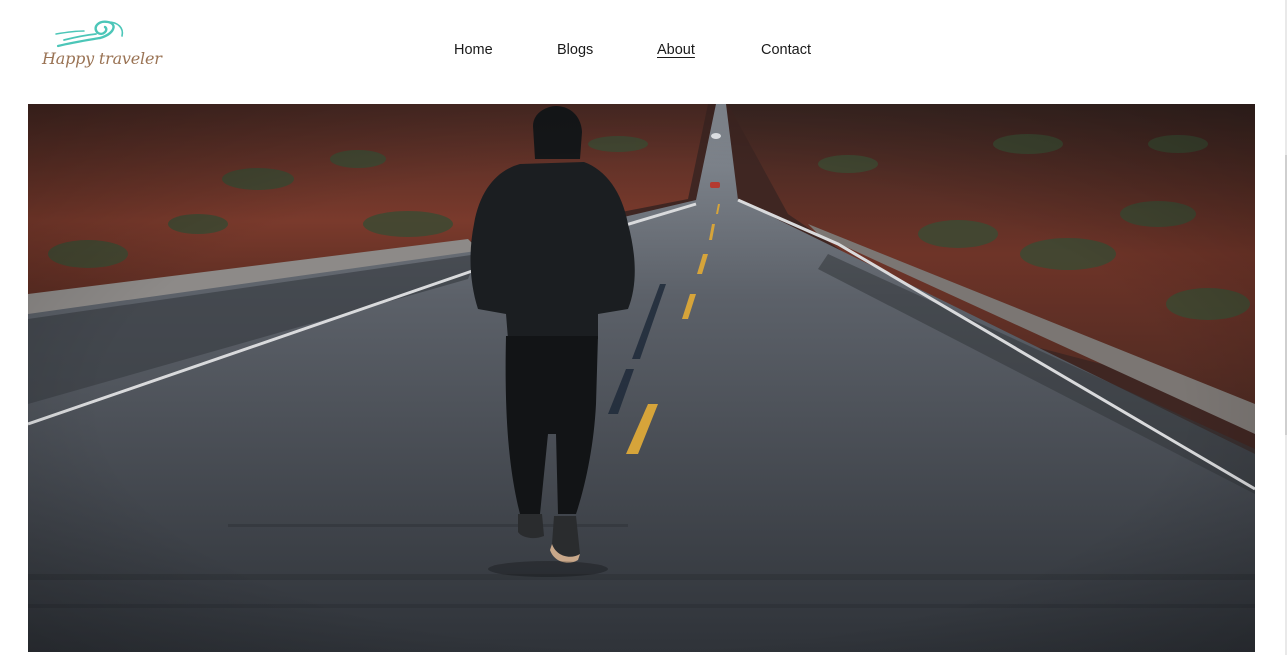 This screenshot has width=1287, height=655. Describe the element at coordinates (786, 50) in the screenshot. I see `nav-contact-link: Contact` at that location.